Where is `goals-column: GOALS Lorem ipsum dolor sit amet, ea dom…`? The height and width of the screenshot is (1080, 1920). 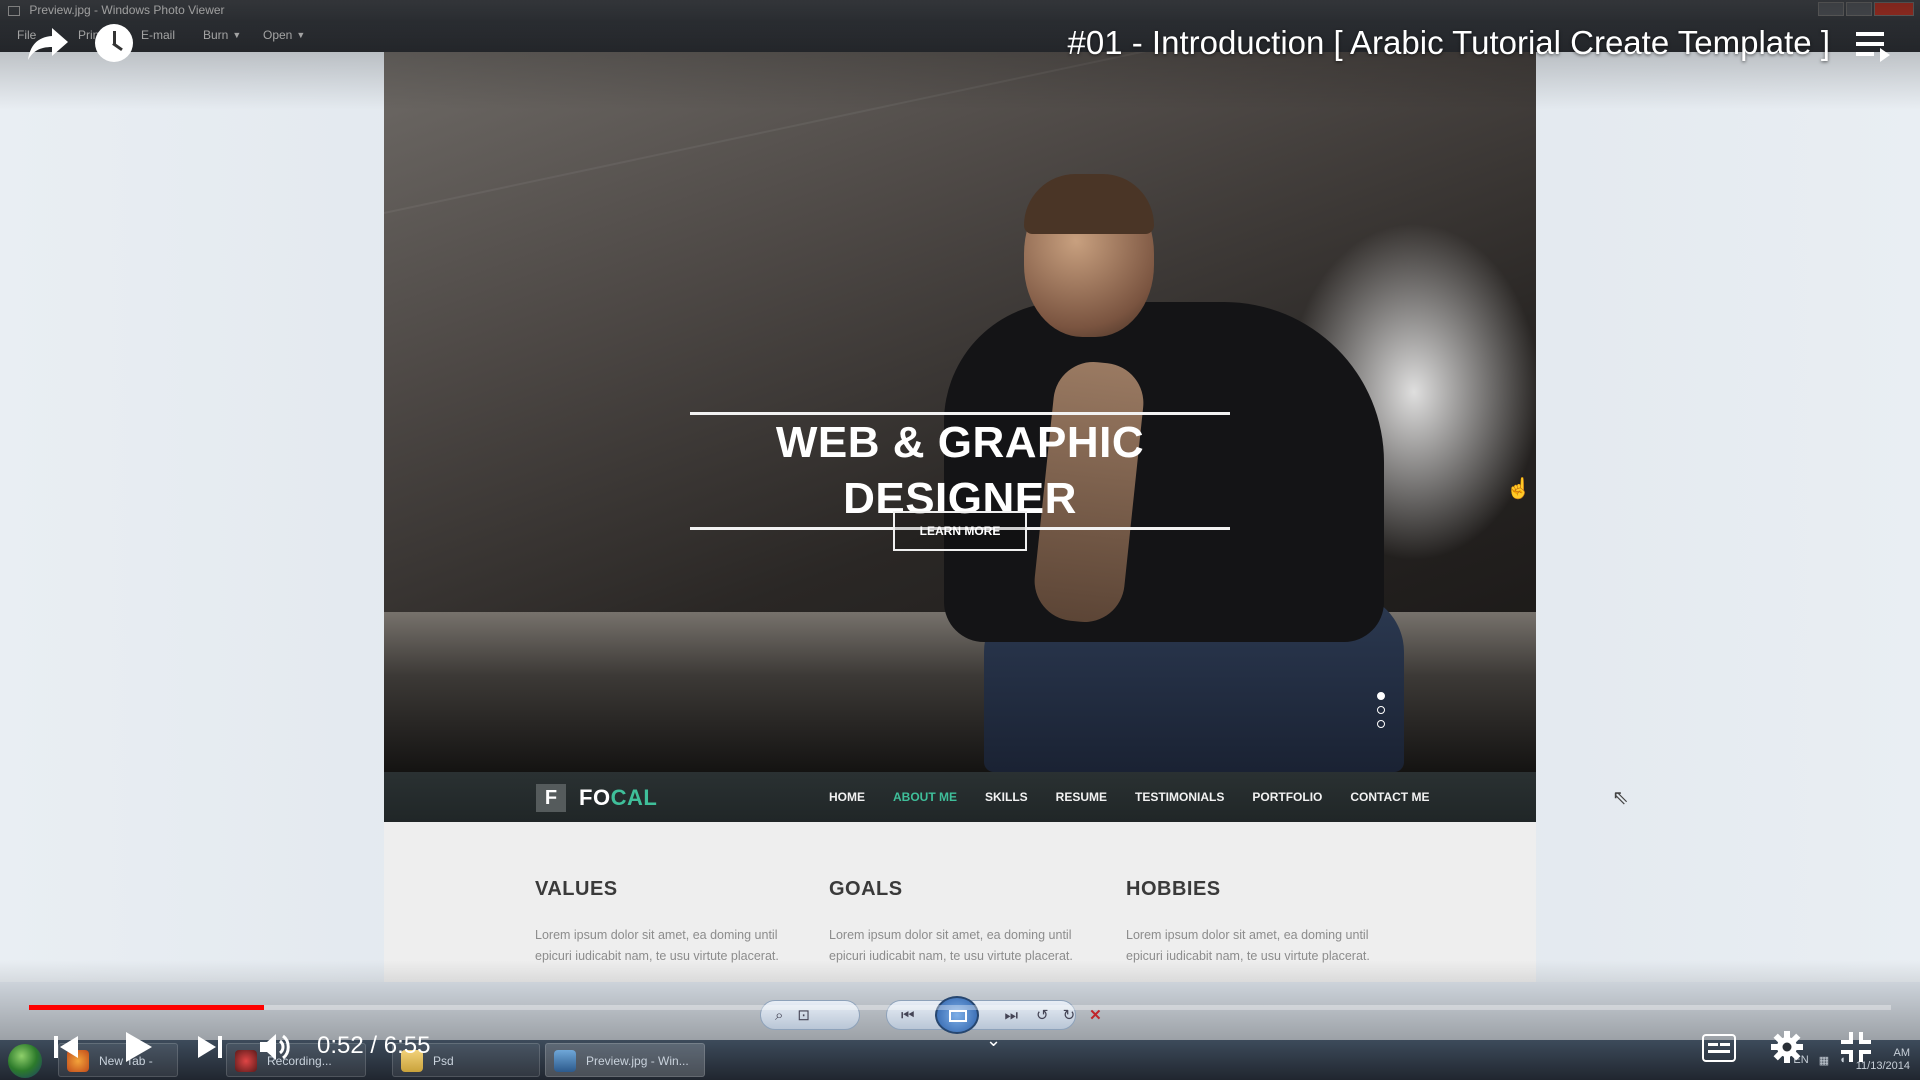
goals-column: GOALS Lorem ipsum dolor sit amet, ea dom… is located at coordinates (964, 922).